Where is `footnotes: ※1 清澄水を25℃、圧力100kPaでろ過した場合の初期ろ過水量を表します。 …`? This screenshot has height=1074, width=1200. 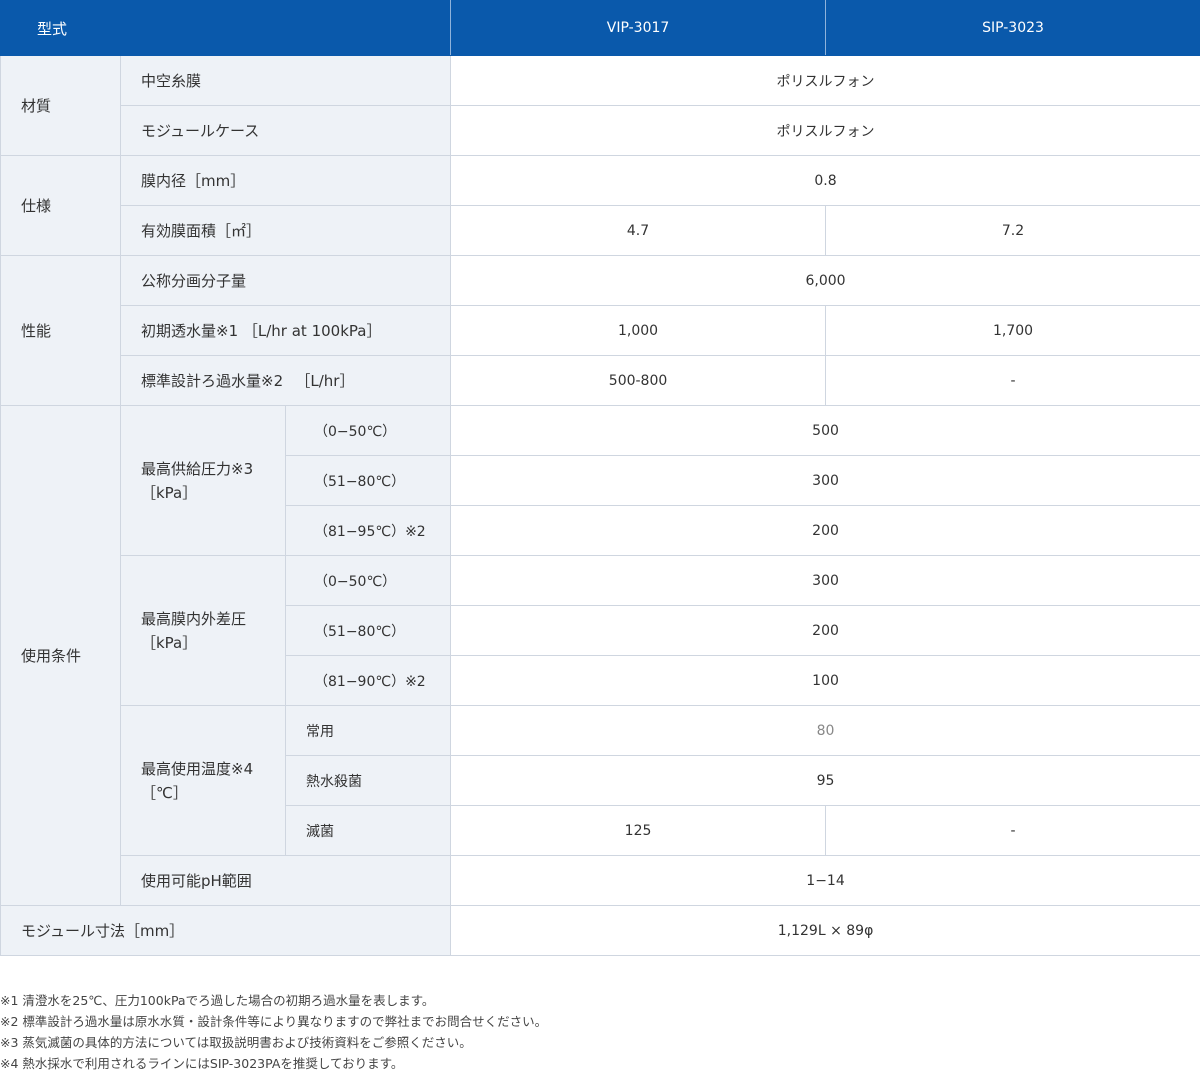
footnotes: ※1 清澄水を25℃、圧力100kPaでろ過した場合の初期ろ過水量を表します。 … is located at coordinates (600, 1032).